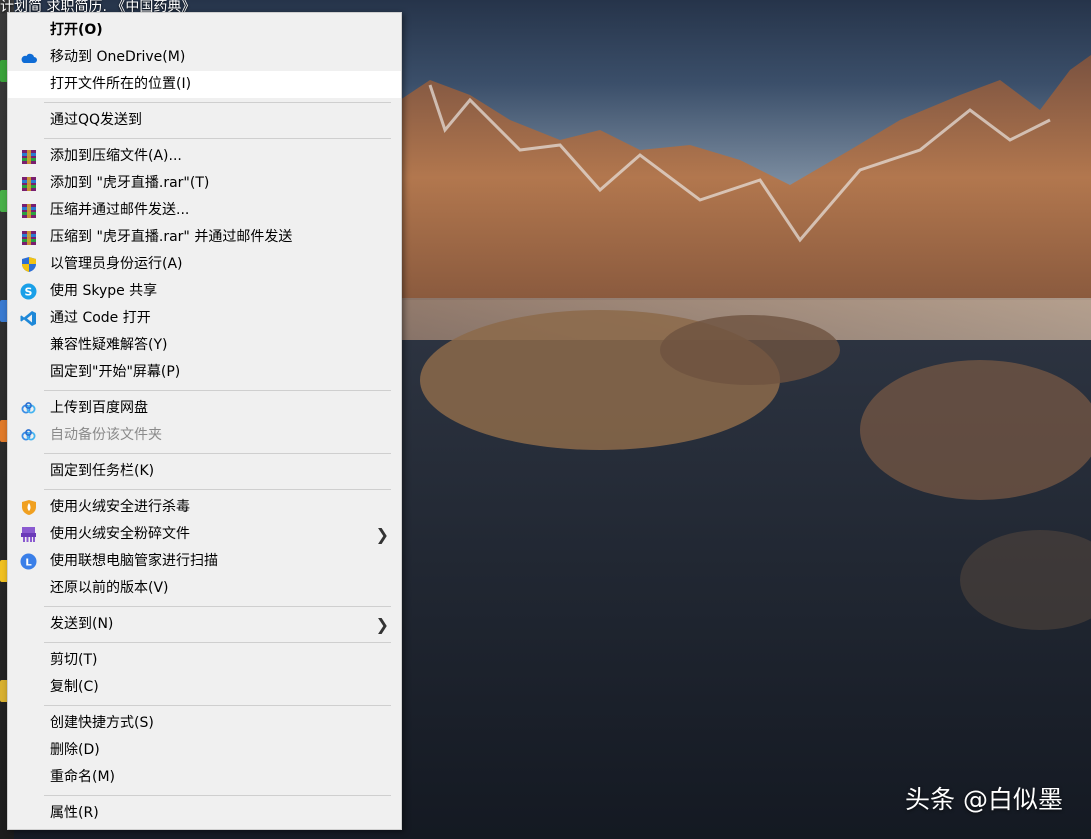 The image size is (1091, 839). I want to click on menu-item-label: 添加到 "虎牙直播.rar"(T), so click(130, 183).